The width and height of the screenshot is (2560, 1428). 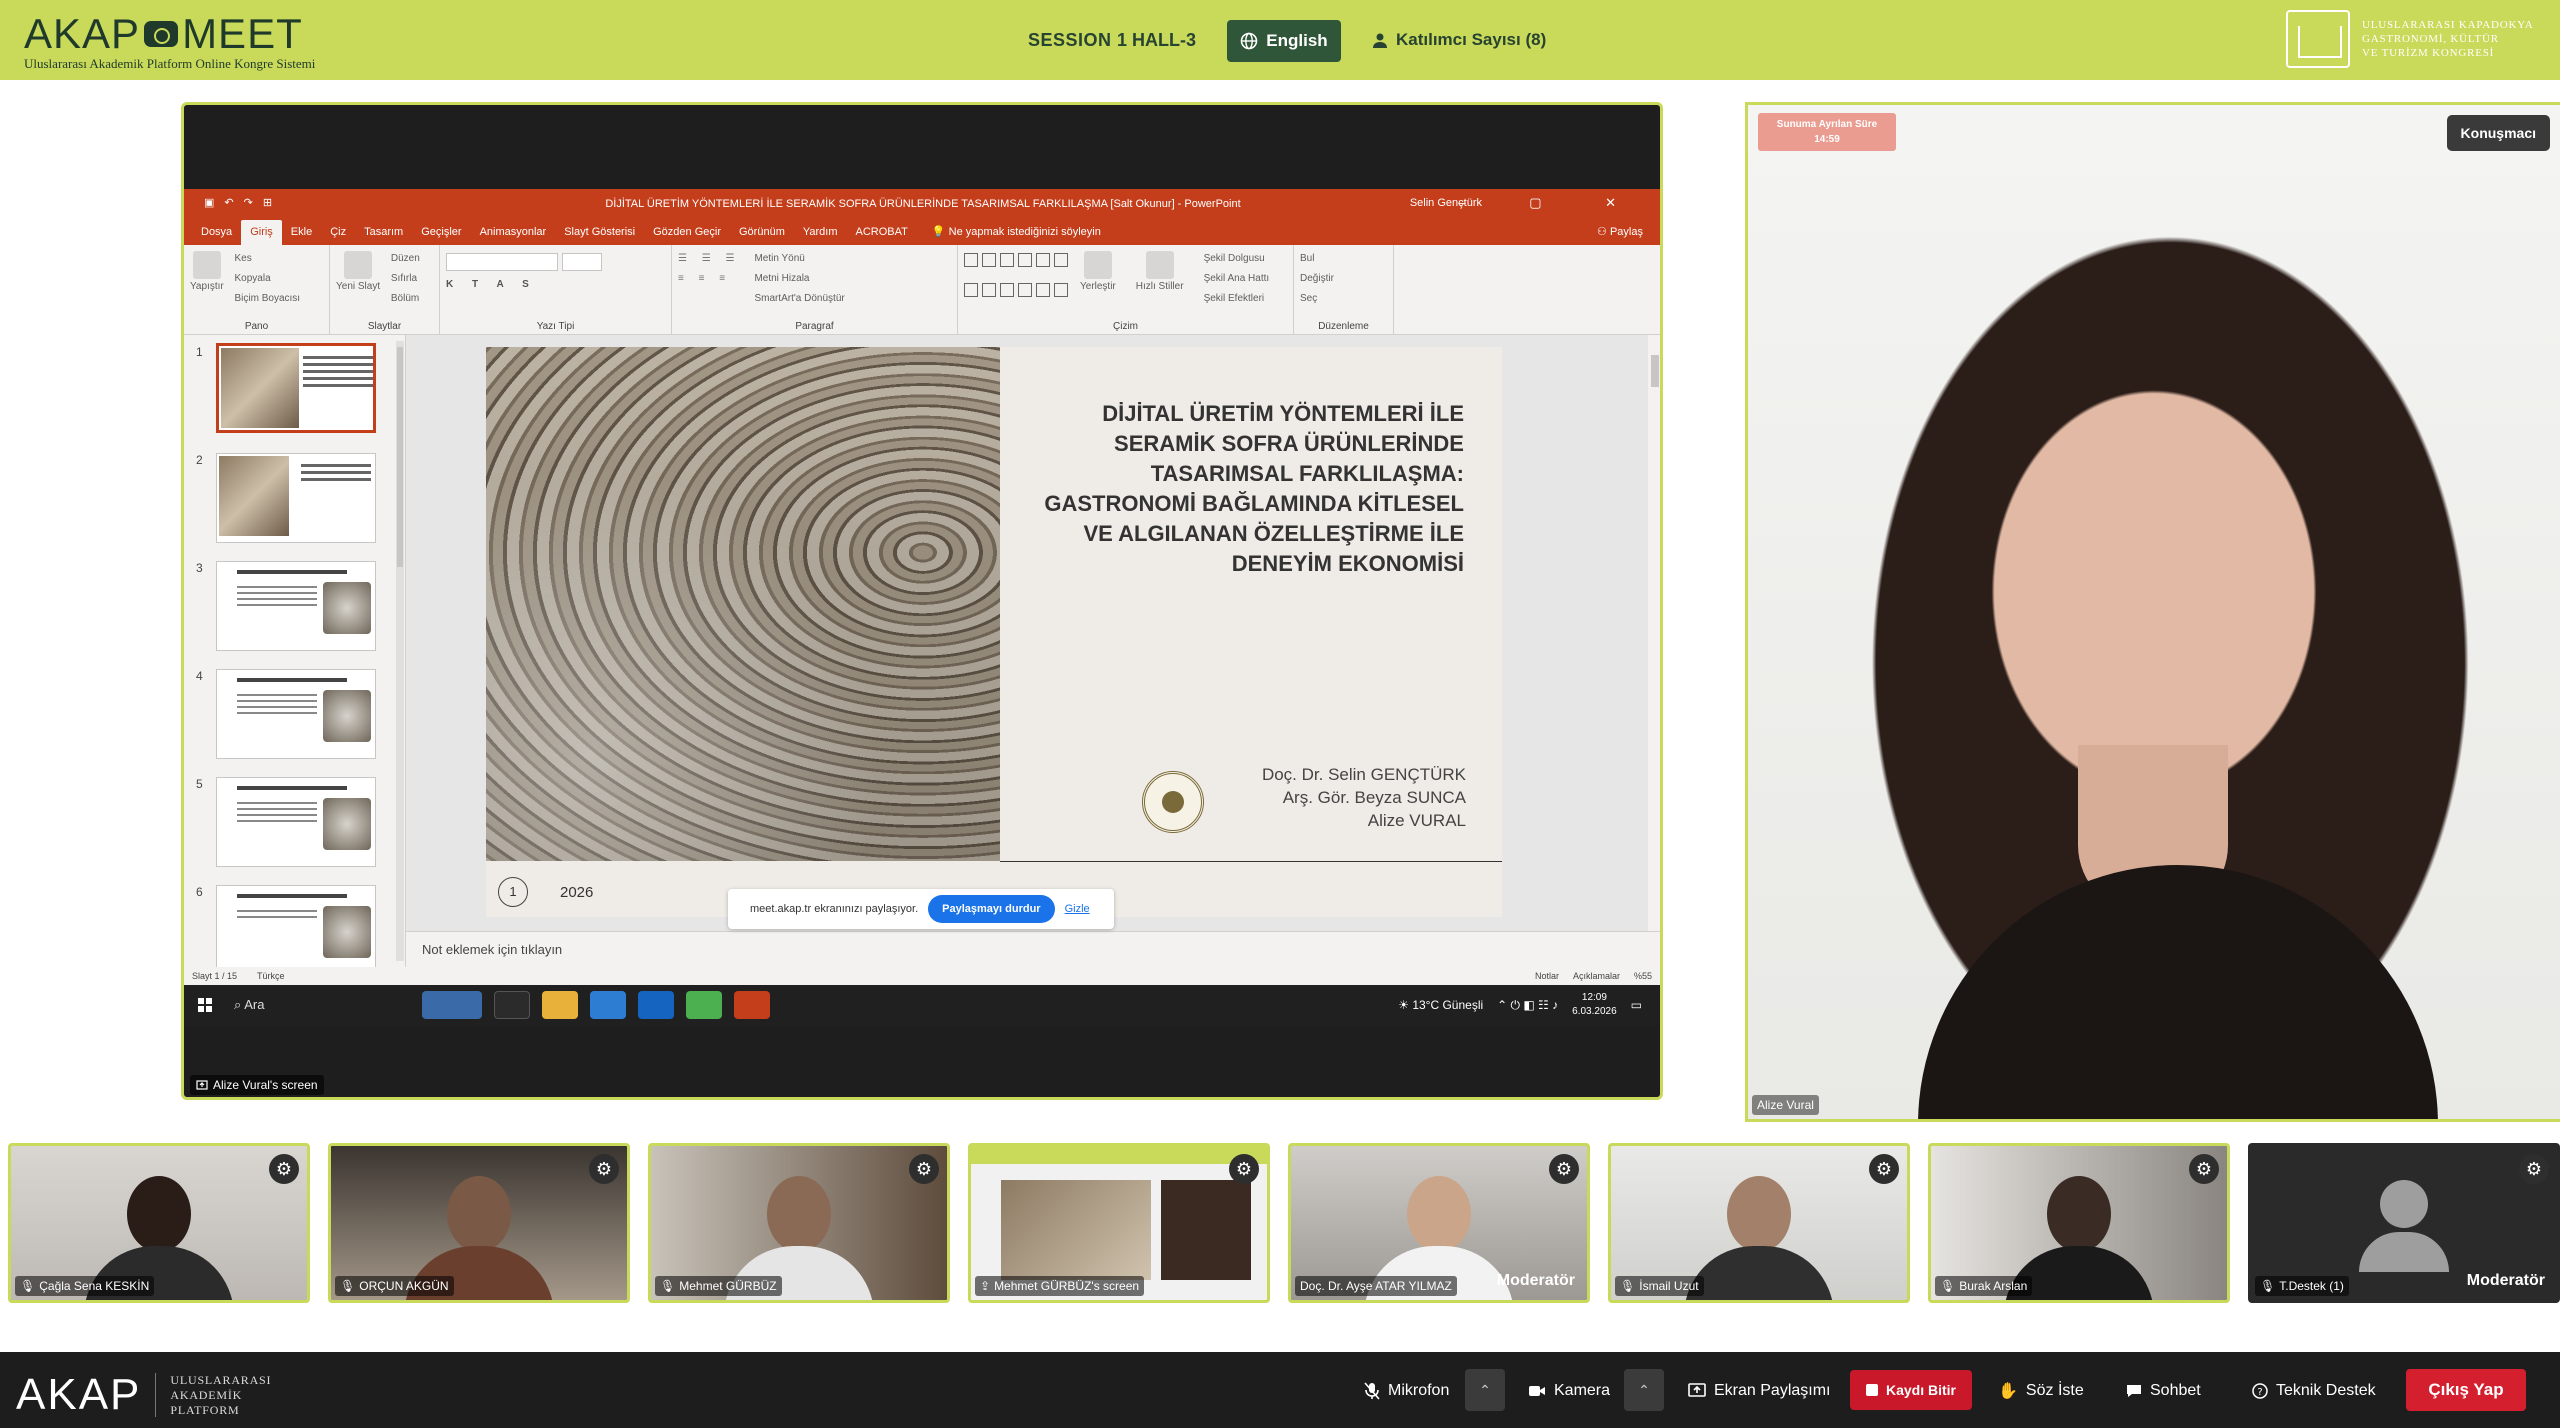 I want to click on zoom-level: %55, so click(x=1643, y=976).